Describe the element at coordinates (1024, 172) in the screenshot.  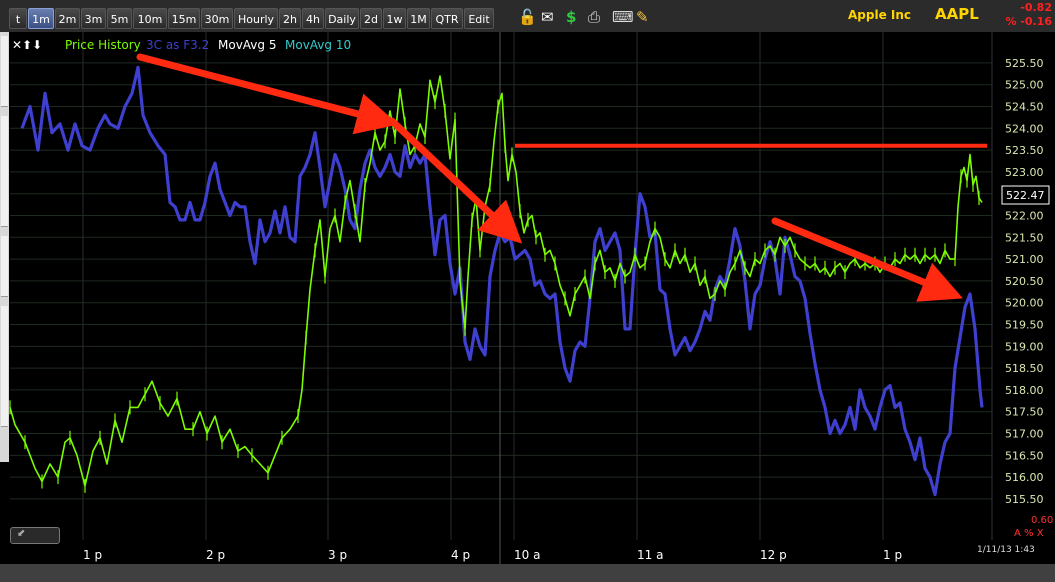
I see `y-tick-label: 523.00` at that location.